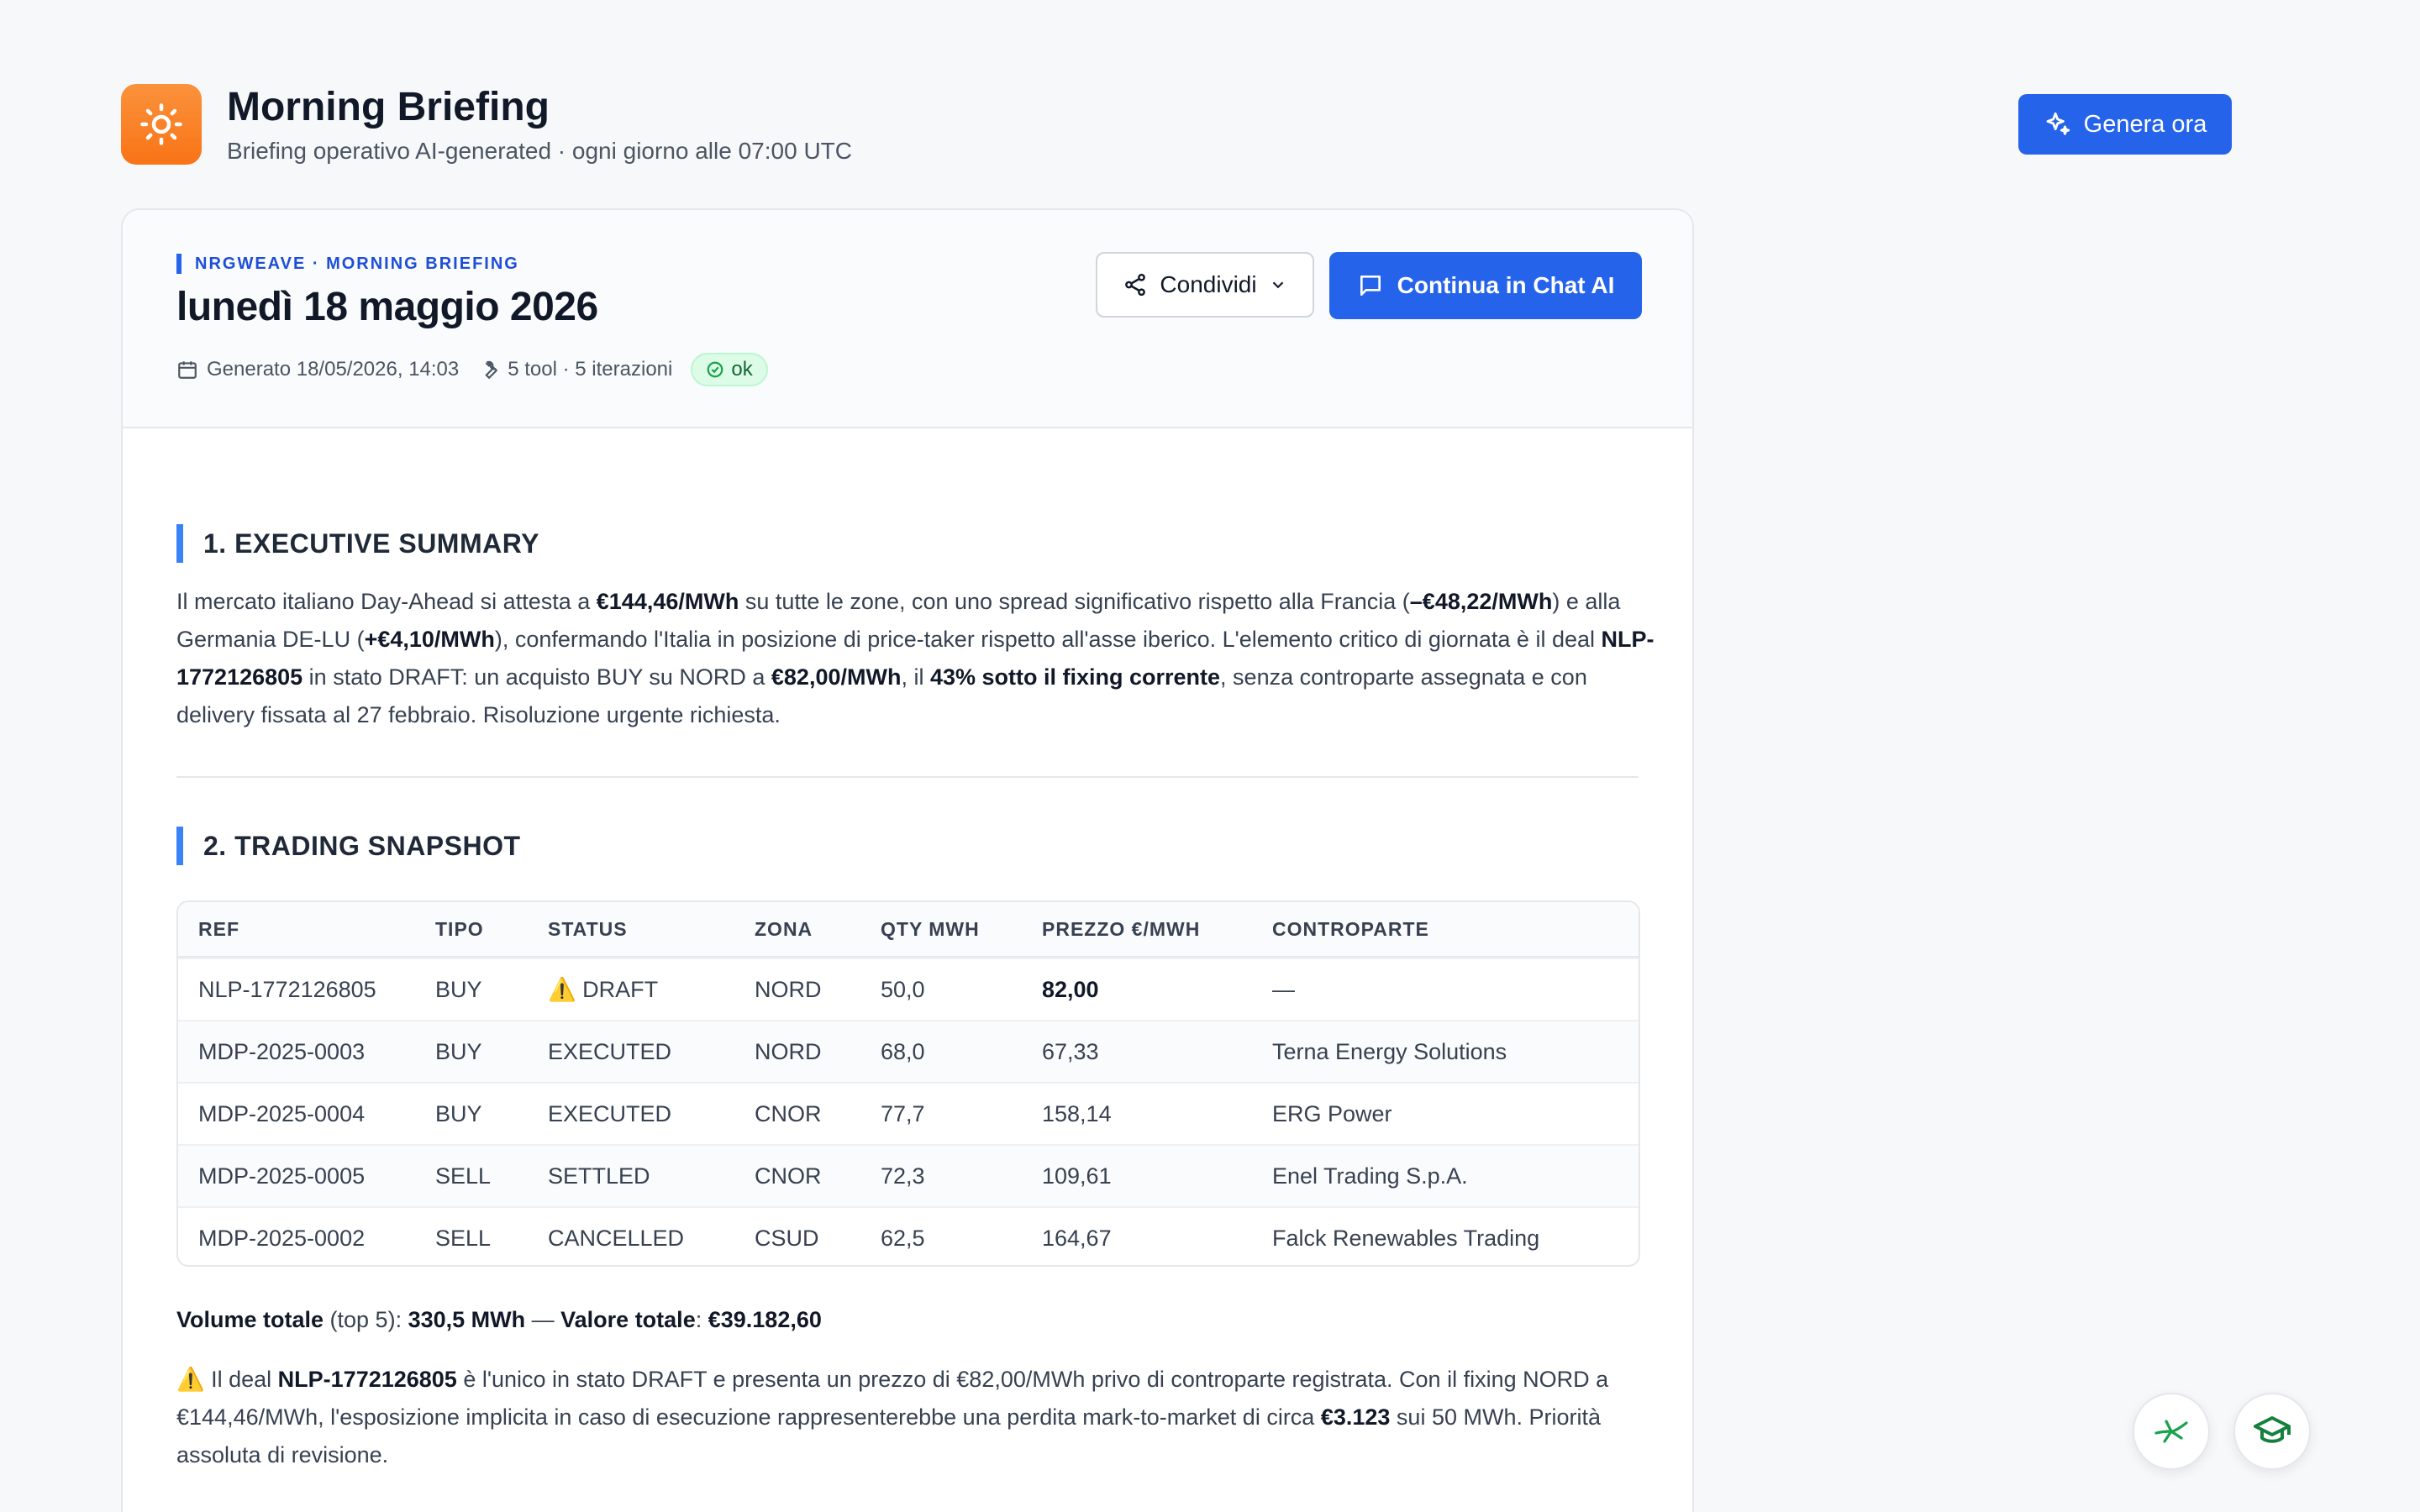 The height and width of the screenshot is (1512, 2420). I want to click on page-title: Morning Briefing, so click(389, 107).